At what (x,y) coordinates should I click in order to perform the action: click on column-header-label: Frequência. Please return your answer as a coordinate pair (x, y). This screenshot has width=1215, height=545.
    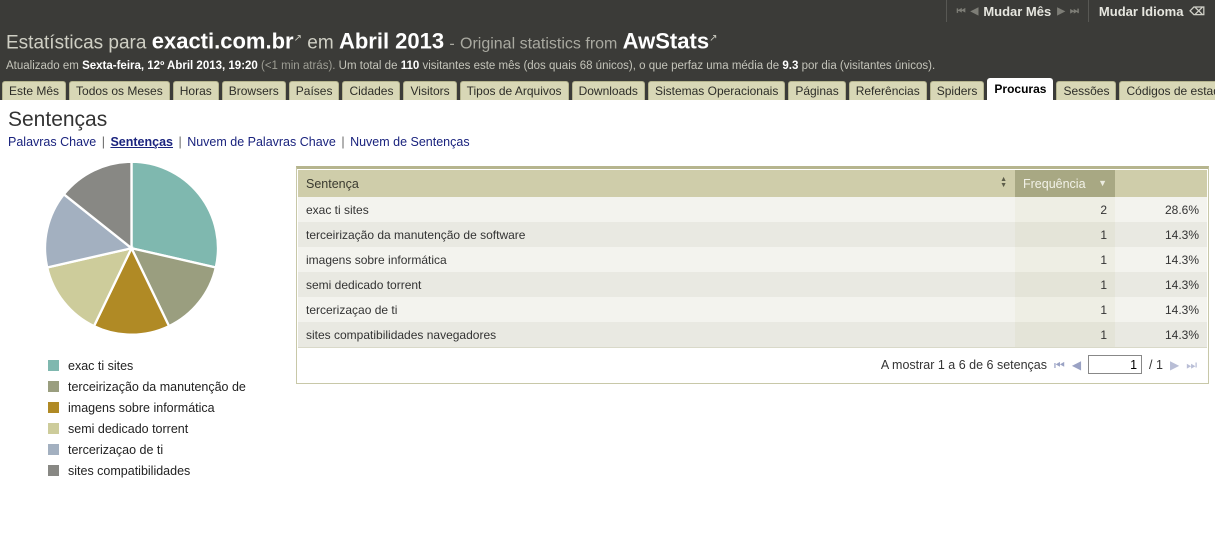
    Looking at the image, I should click on (1054, 183).